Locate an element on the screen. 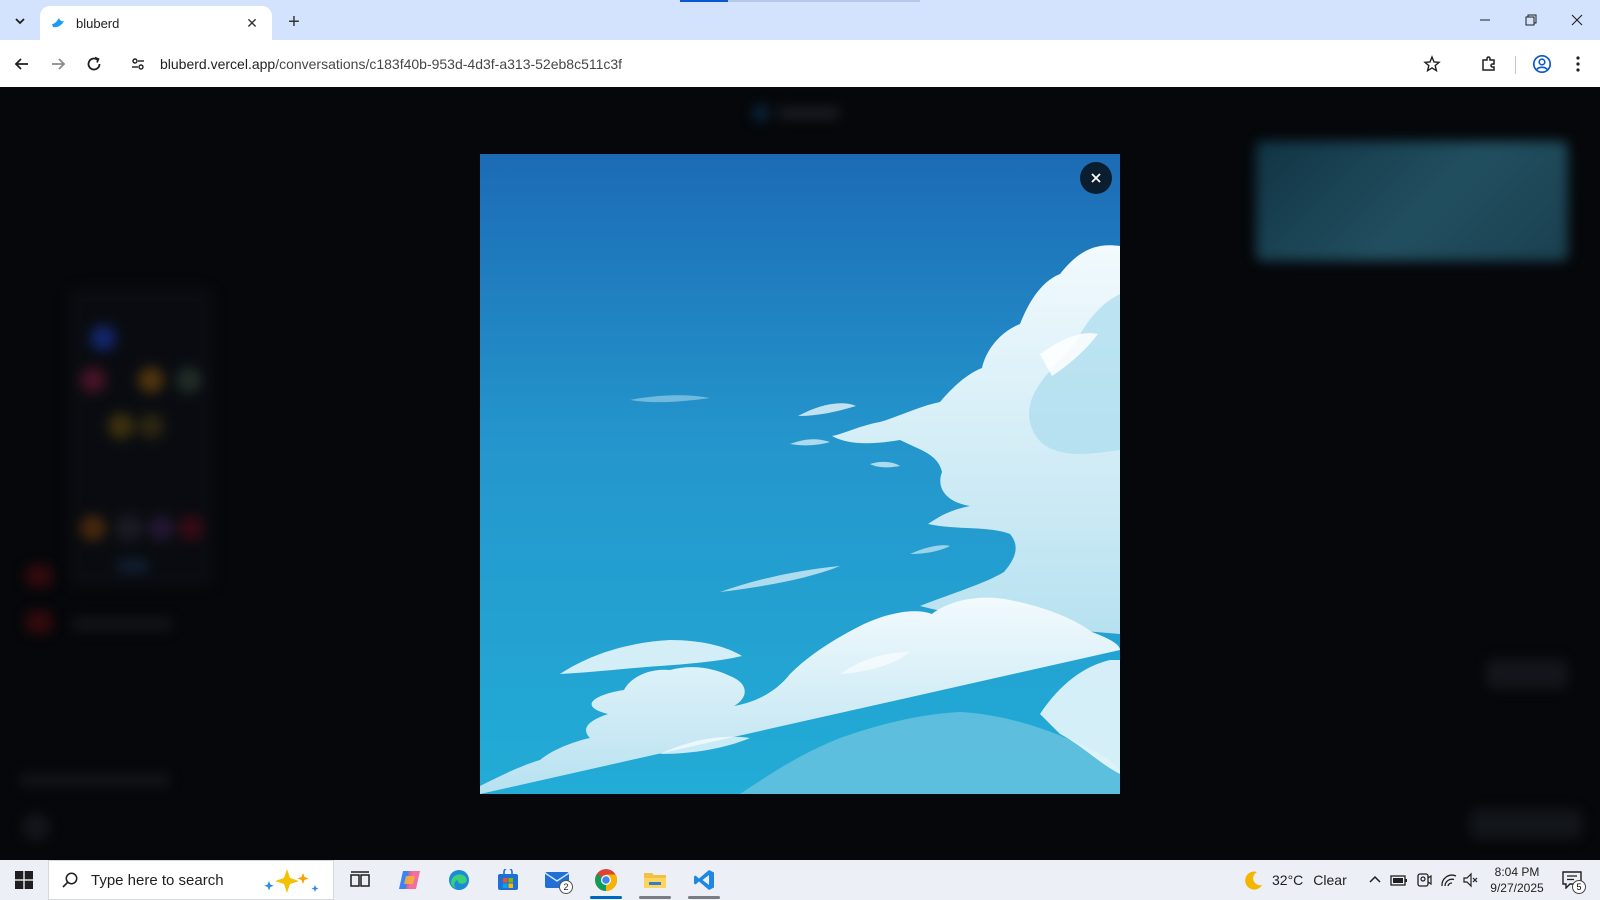 Image resolution: width=1600 pixels, height=900 pixels. weather-temperature: 32°C is located at coordinates (1288, 880).